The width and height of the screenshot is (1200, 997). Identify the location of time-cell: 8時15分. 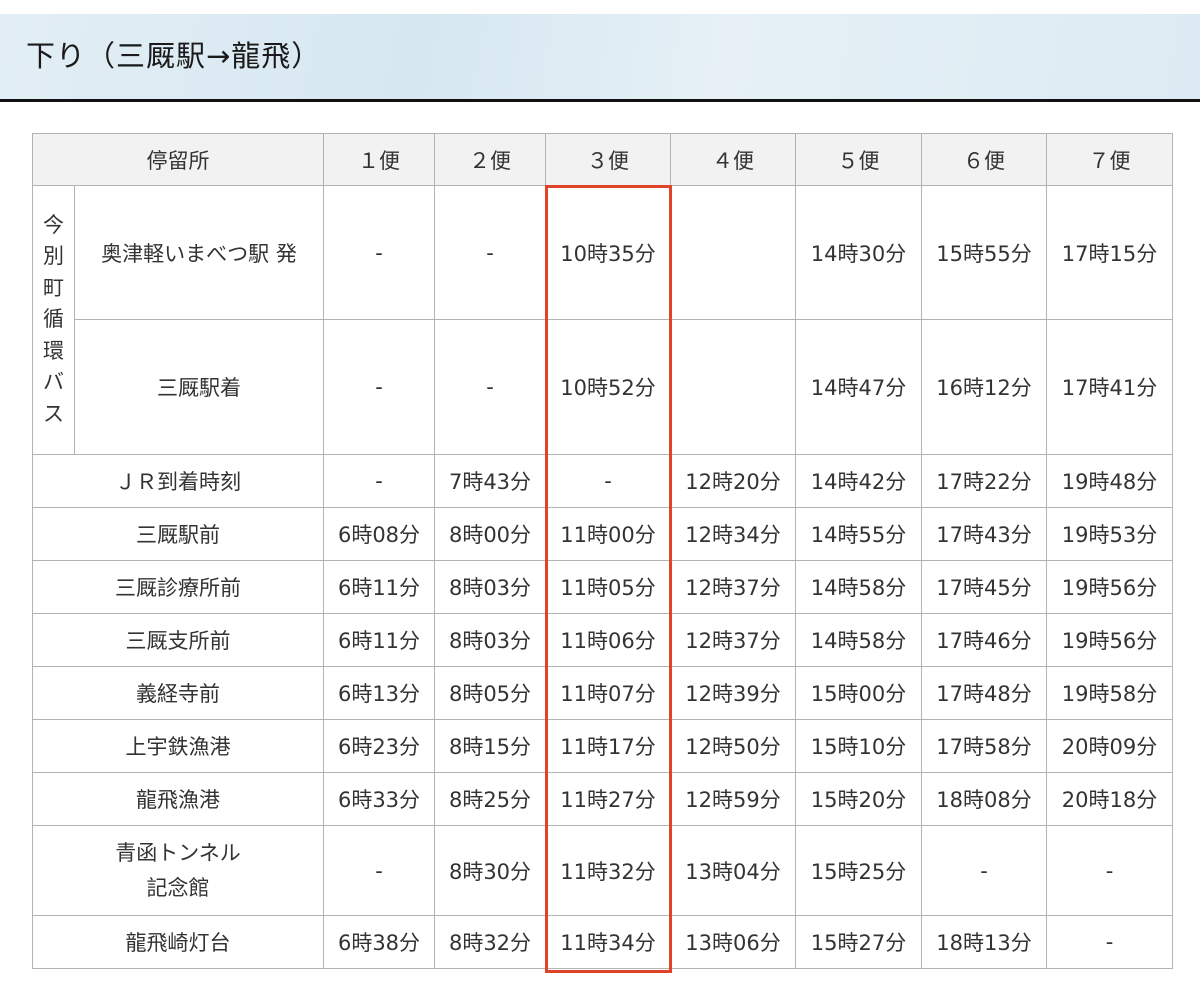
(490, 746).